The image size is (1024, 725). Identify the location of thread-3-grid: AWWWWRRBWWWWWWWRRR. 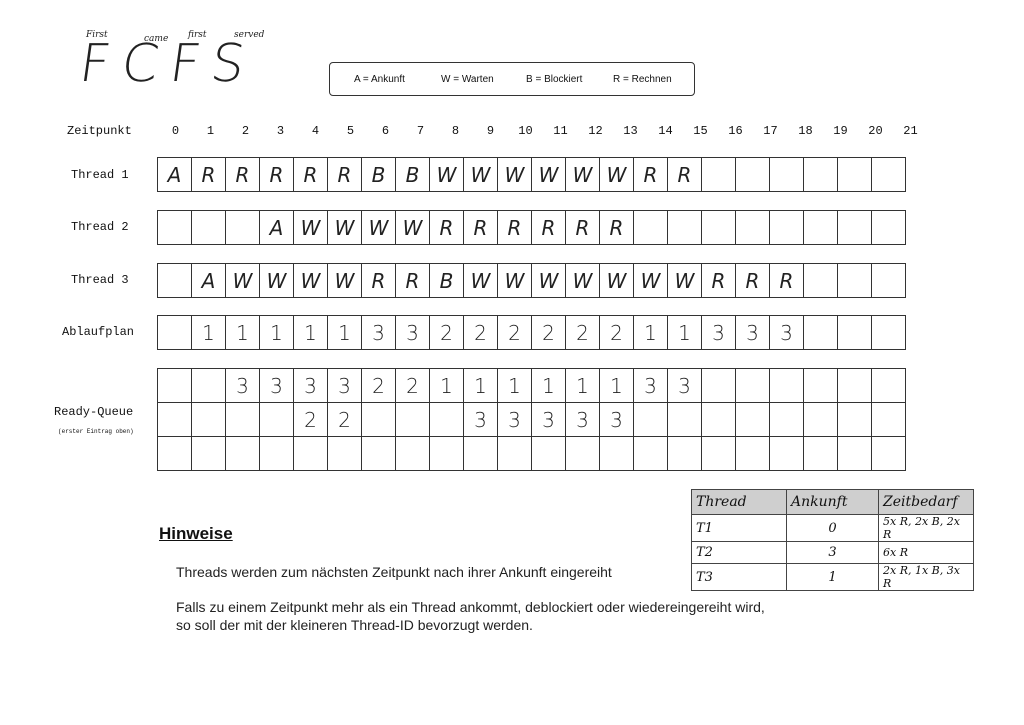
(531, 280).